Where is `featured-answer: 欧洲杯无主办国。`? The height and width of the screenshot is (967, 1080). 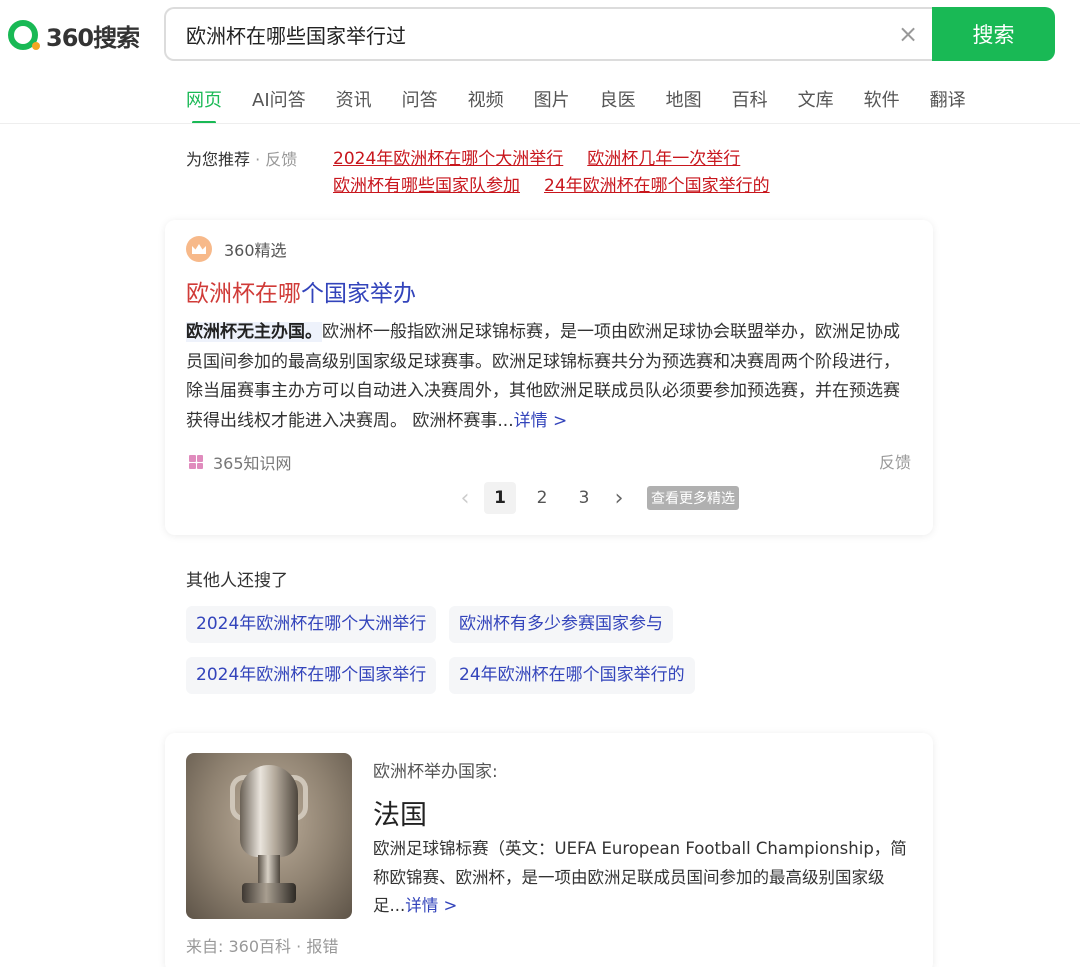
featured-answer: 欧洲杯无主办国。 is located at coordinates (254, 332).